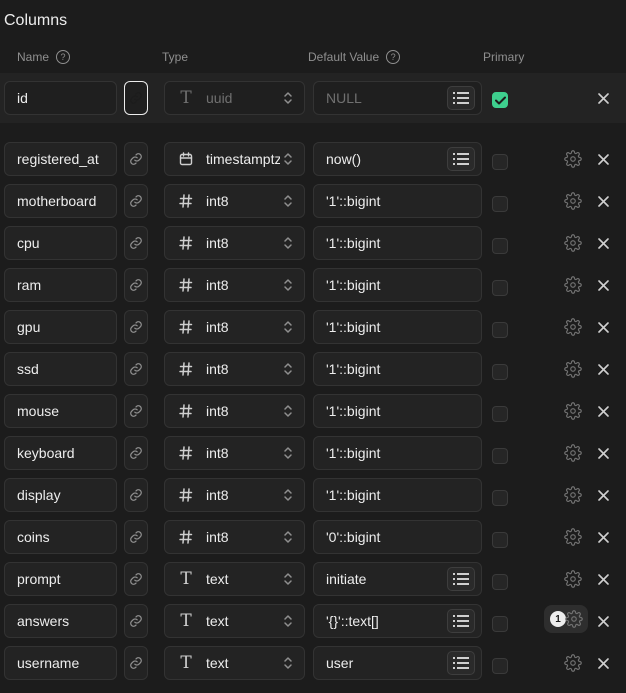 The image size is (626, 693). Describe the element at coordinates (397, 159) in the screenshot. I see `default-value-input: now()` at that location.